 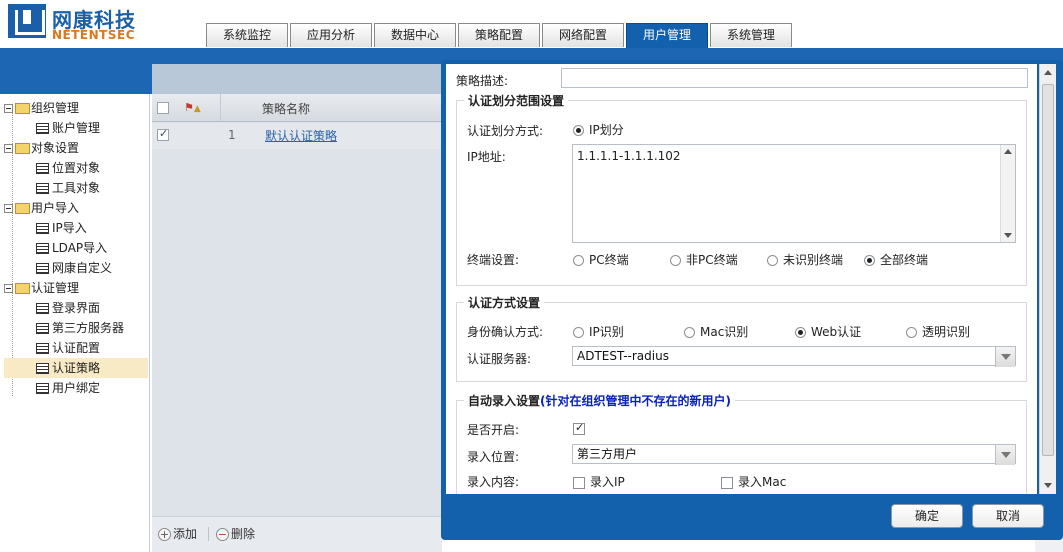 I want to click on tab-network-config: 网络配置, so click(x=583, y=35).